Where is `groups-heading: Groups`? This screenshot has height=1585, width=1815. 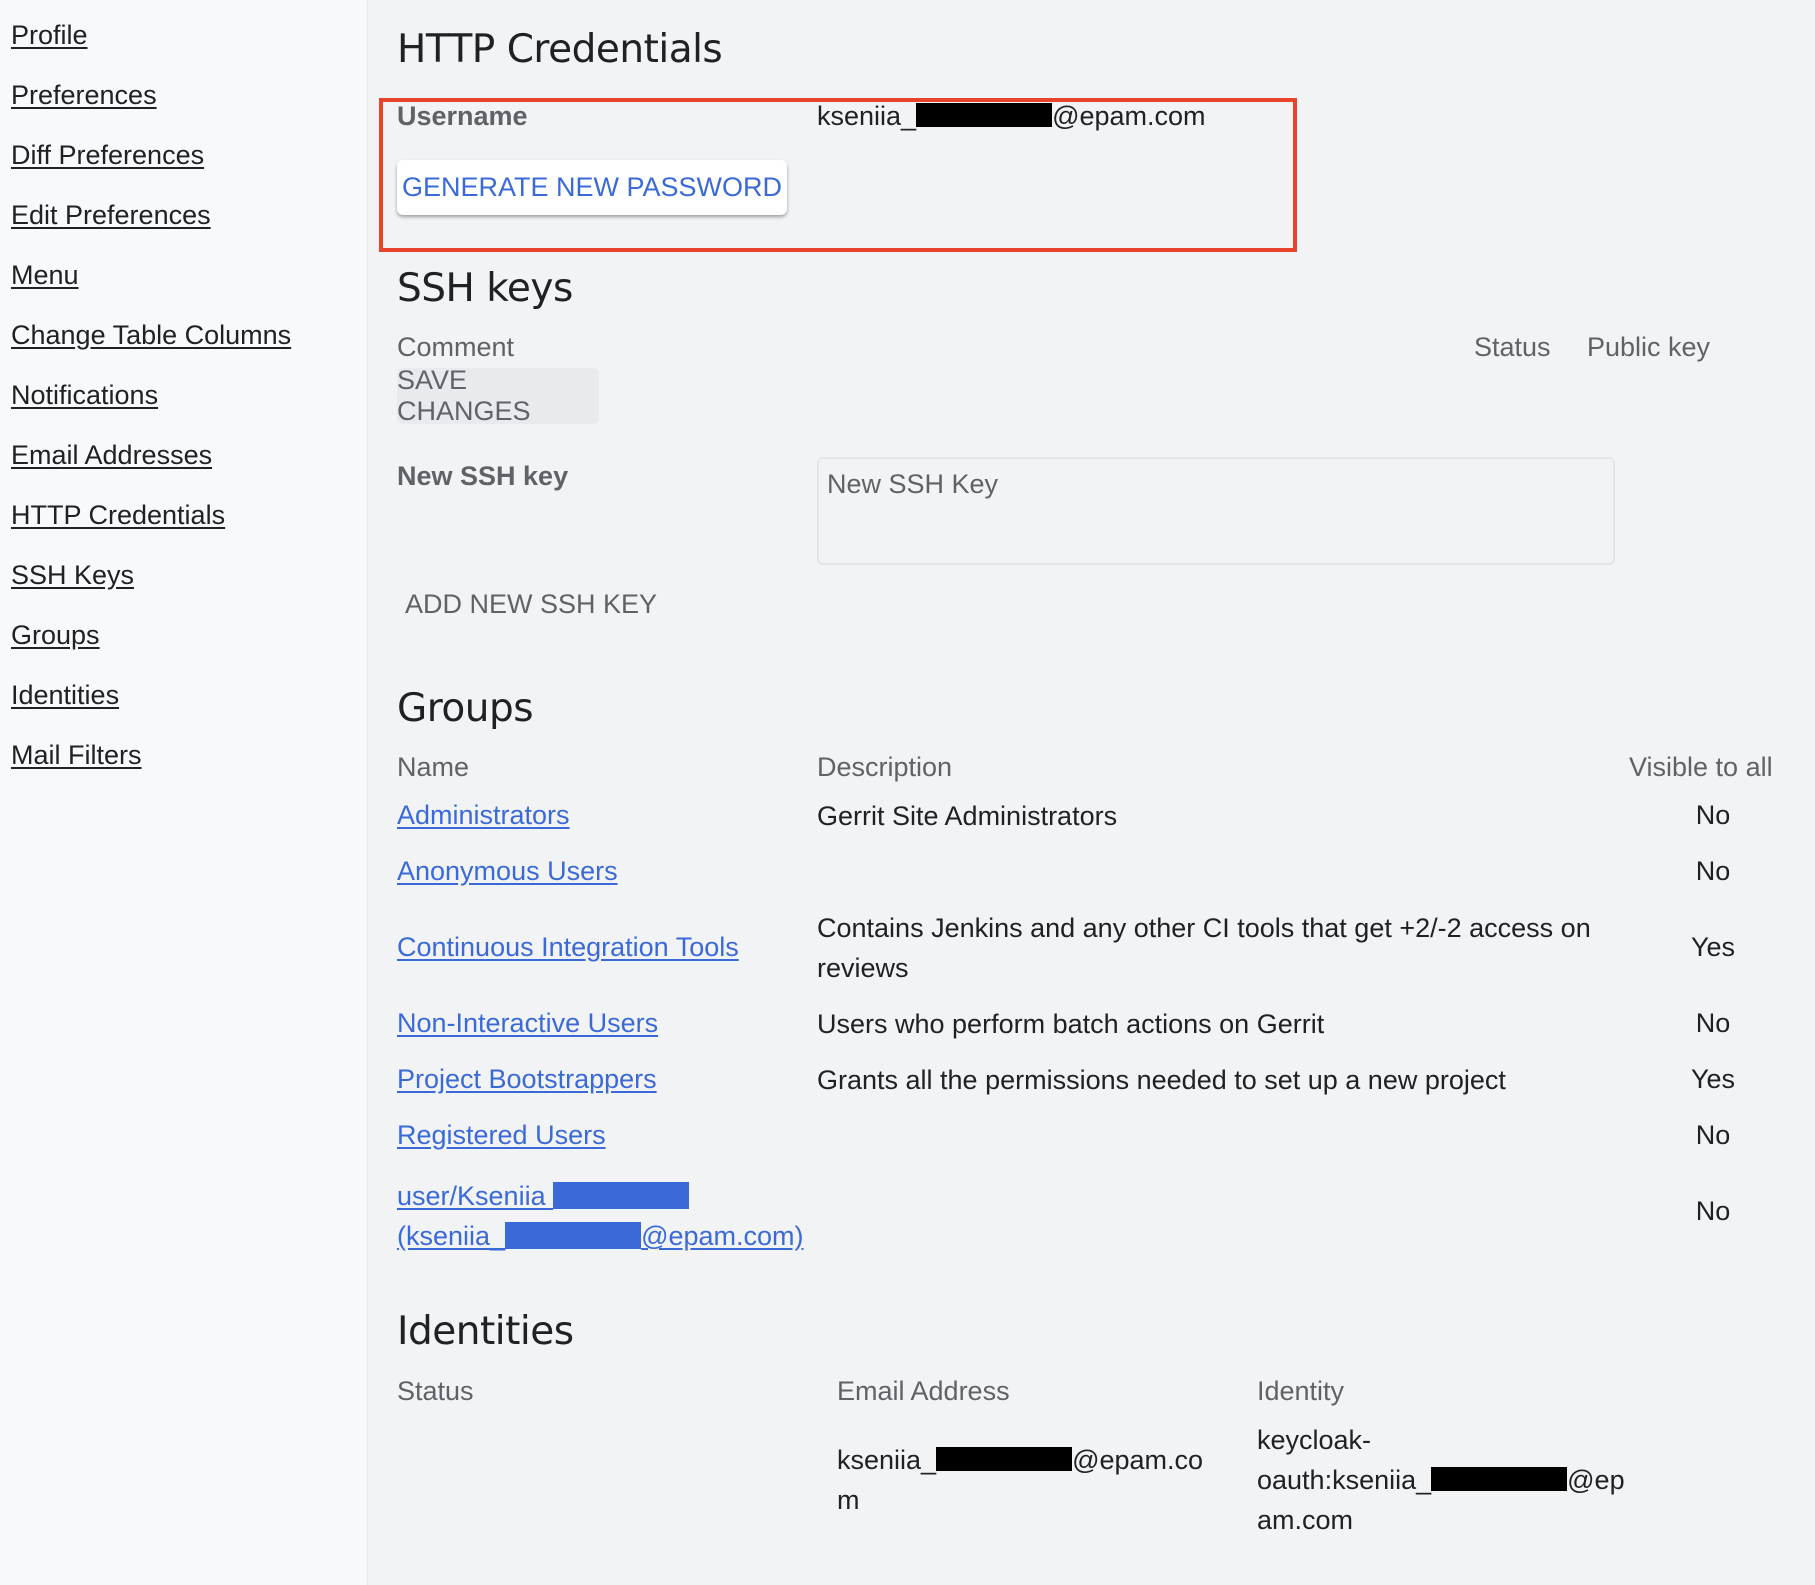
groups-heading: Groups is located at coordinates (465, 708).